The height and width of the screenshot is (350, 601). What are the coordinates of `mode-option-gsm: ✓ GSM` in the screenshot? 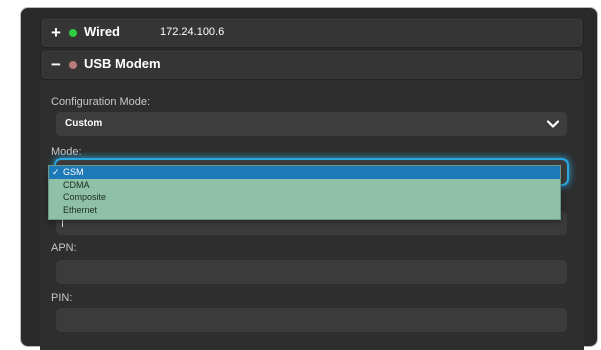 It's located at (304, 172).